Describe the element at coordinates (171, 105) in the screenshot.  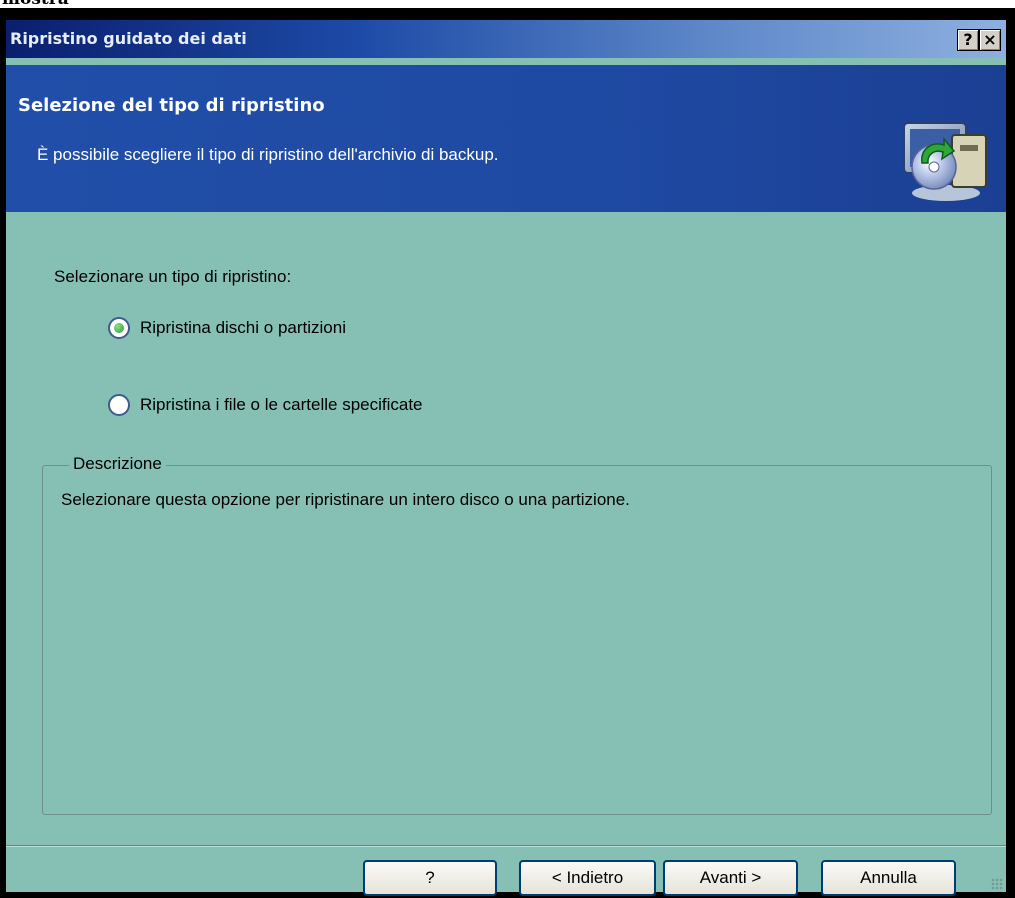
I see `header-title: Selezione del tipo di ripristino` at that location.